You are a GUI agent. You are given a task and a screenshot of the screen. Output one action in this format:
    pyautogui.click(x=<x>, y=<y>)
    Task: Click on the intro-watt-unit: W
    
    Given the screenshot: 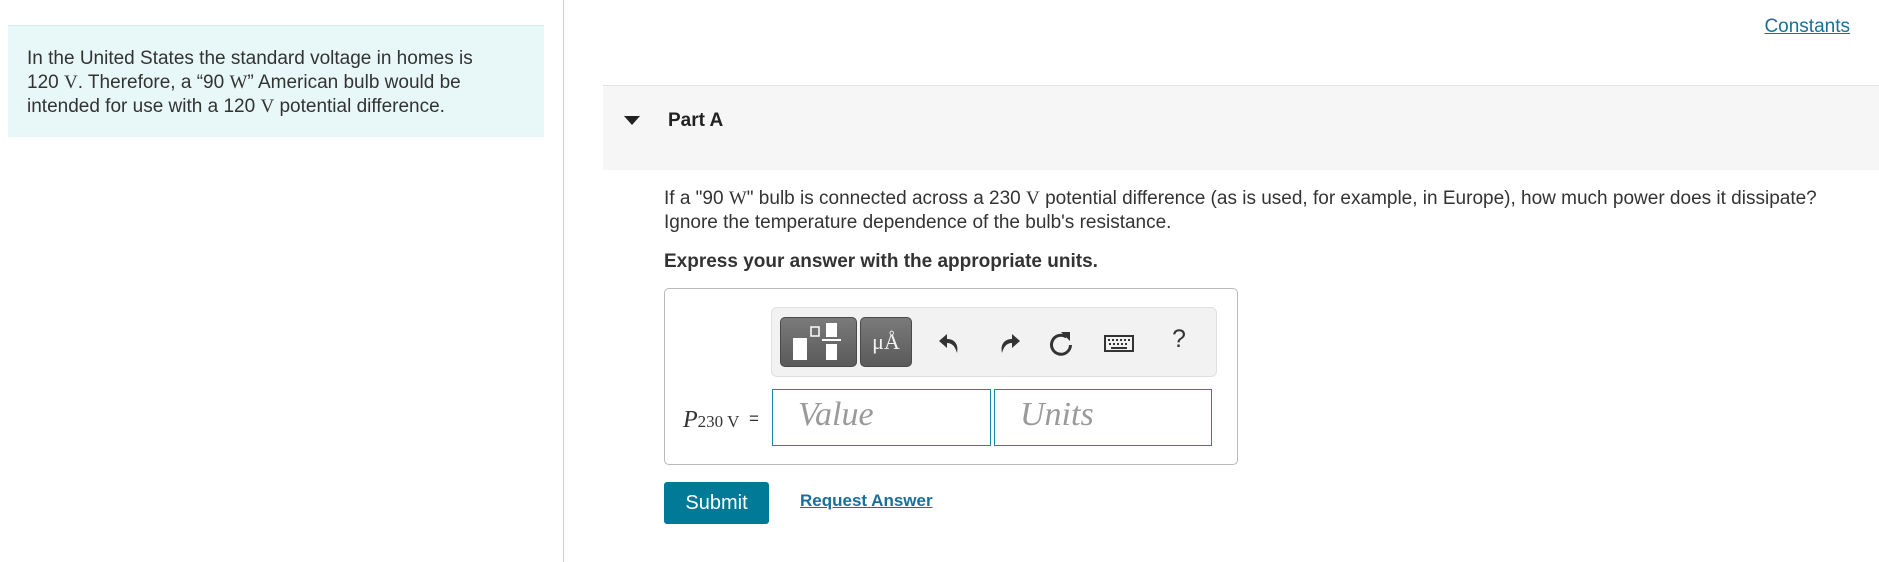 What is the action you would take?
    pyautogui.click(x=238, y=82)
    